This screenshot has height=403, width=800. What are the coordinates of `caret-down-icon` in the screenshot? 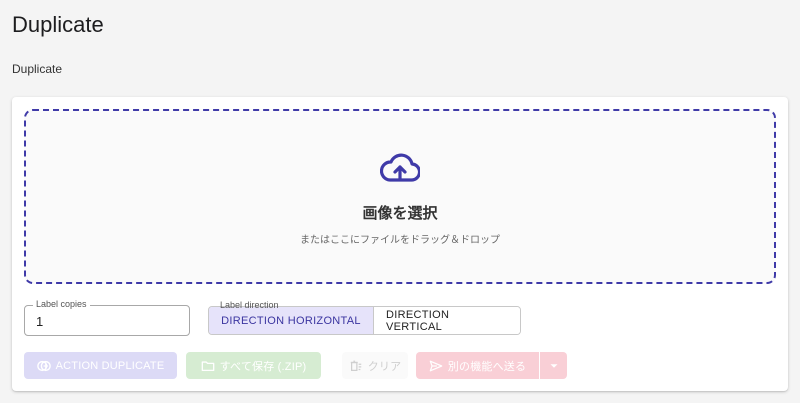 It's located at (553, 365).